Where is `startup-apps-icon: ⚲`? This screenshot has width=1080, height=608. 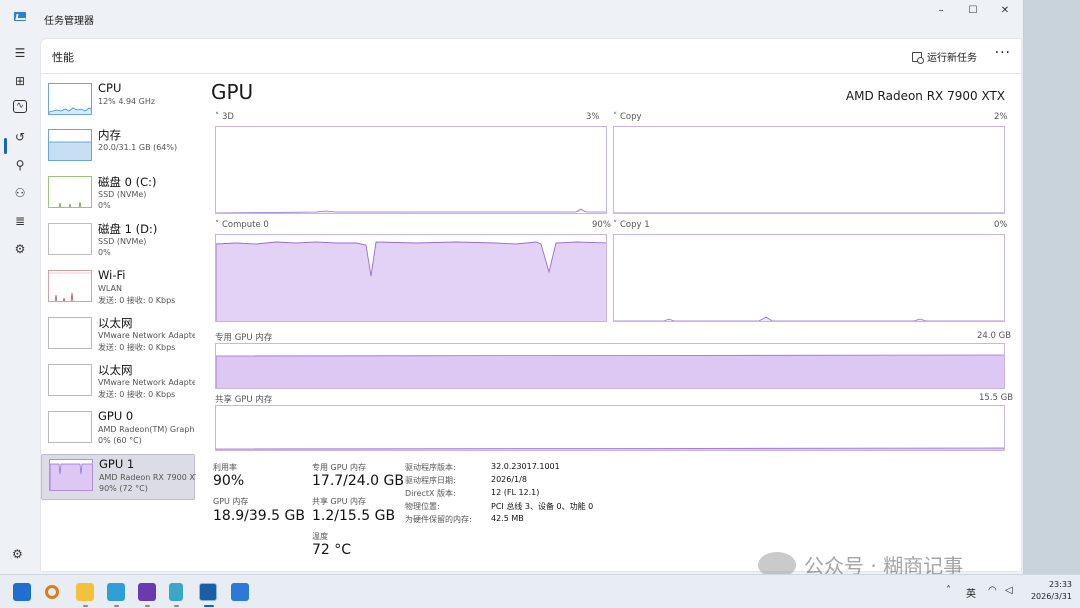
startup-apps-icon: ⚲ is located at coordinates (20, 165).